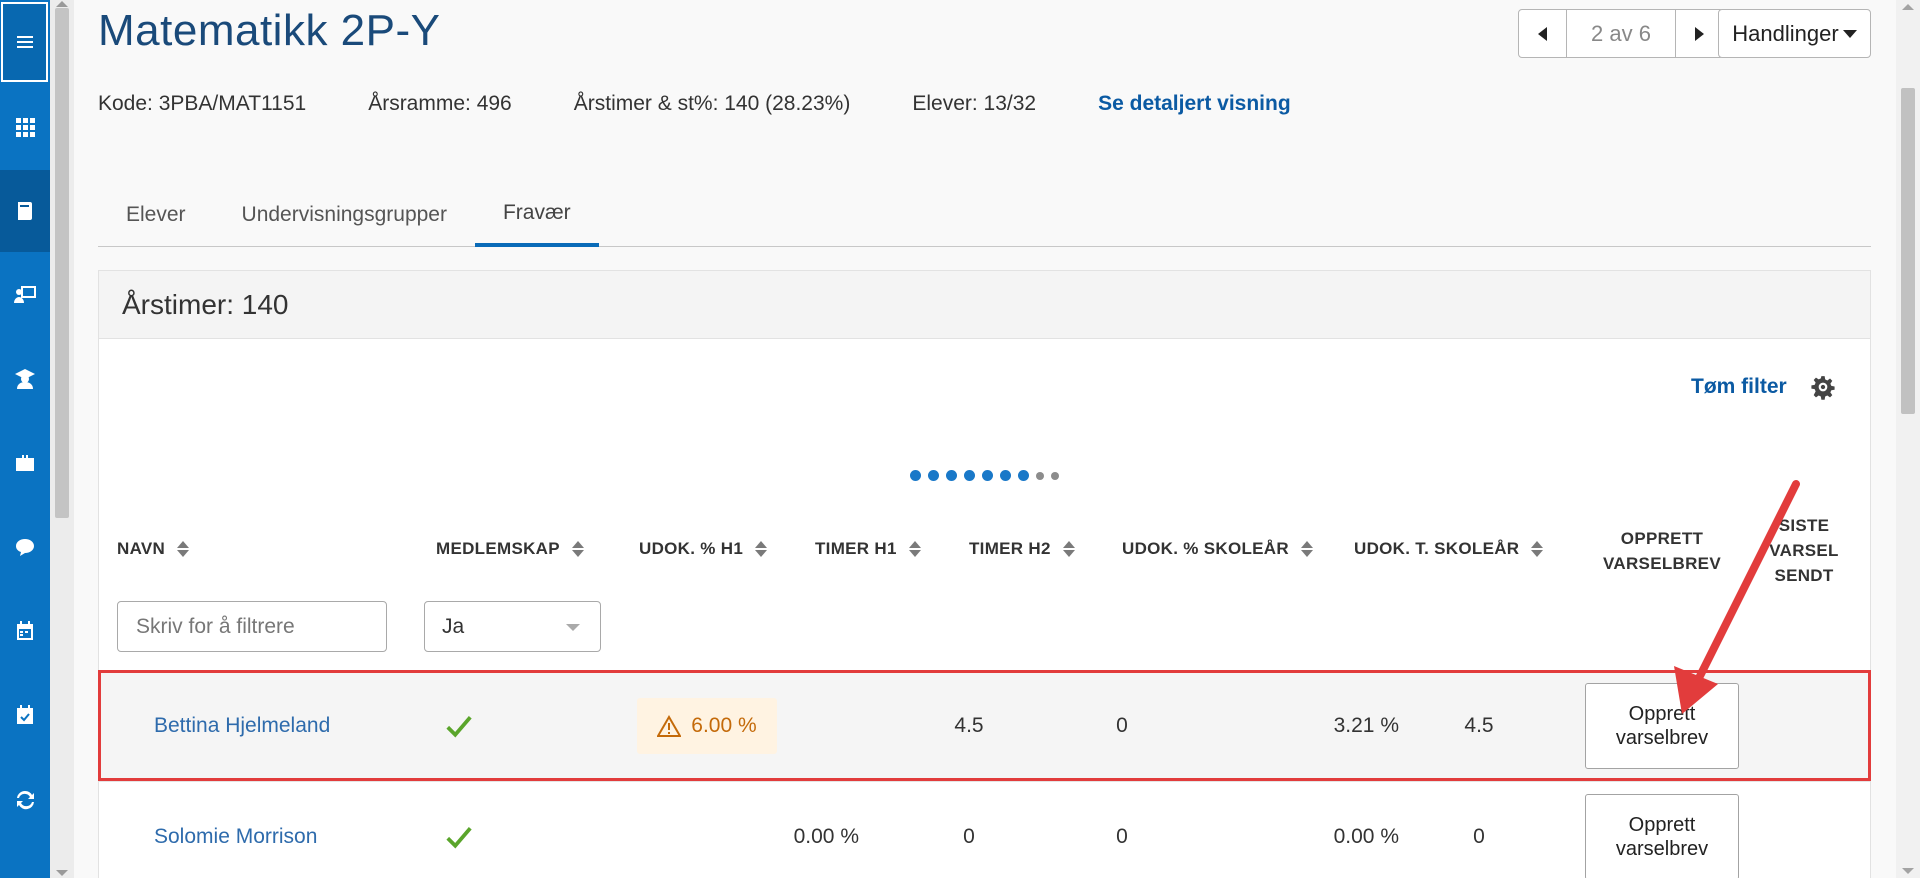 This screenshot has height=878, width=1920. Describe the element at coordinates (974, 103) in the screenshot. I see `course-students: Elever: 13/32` at that location.